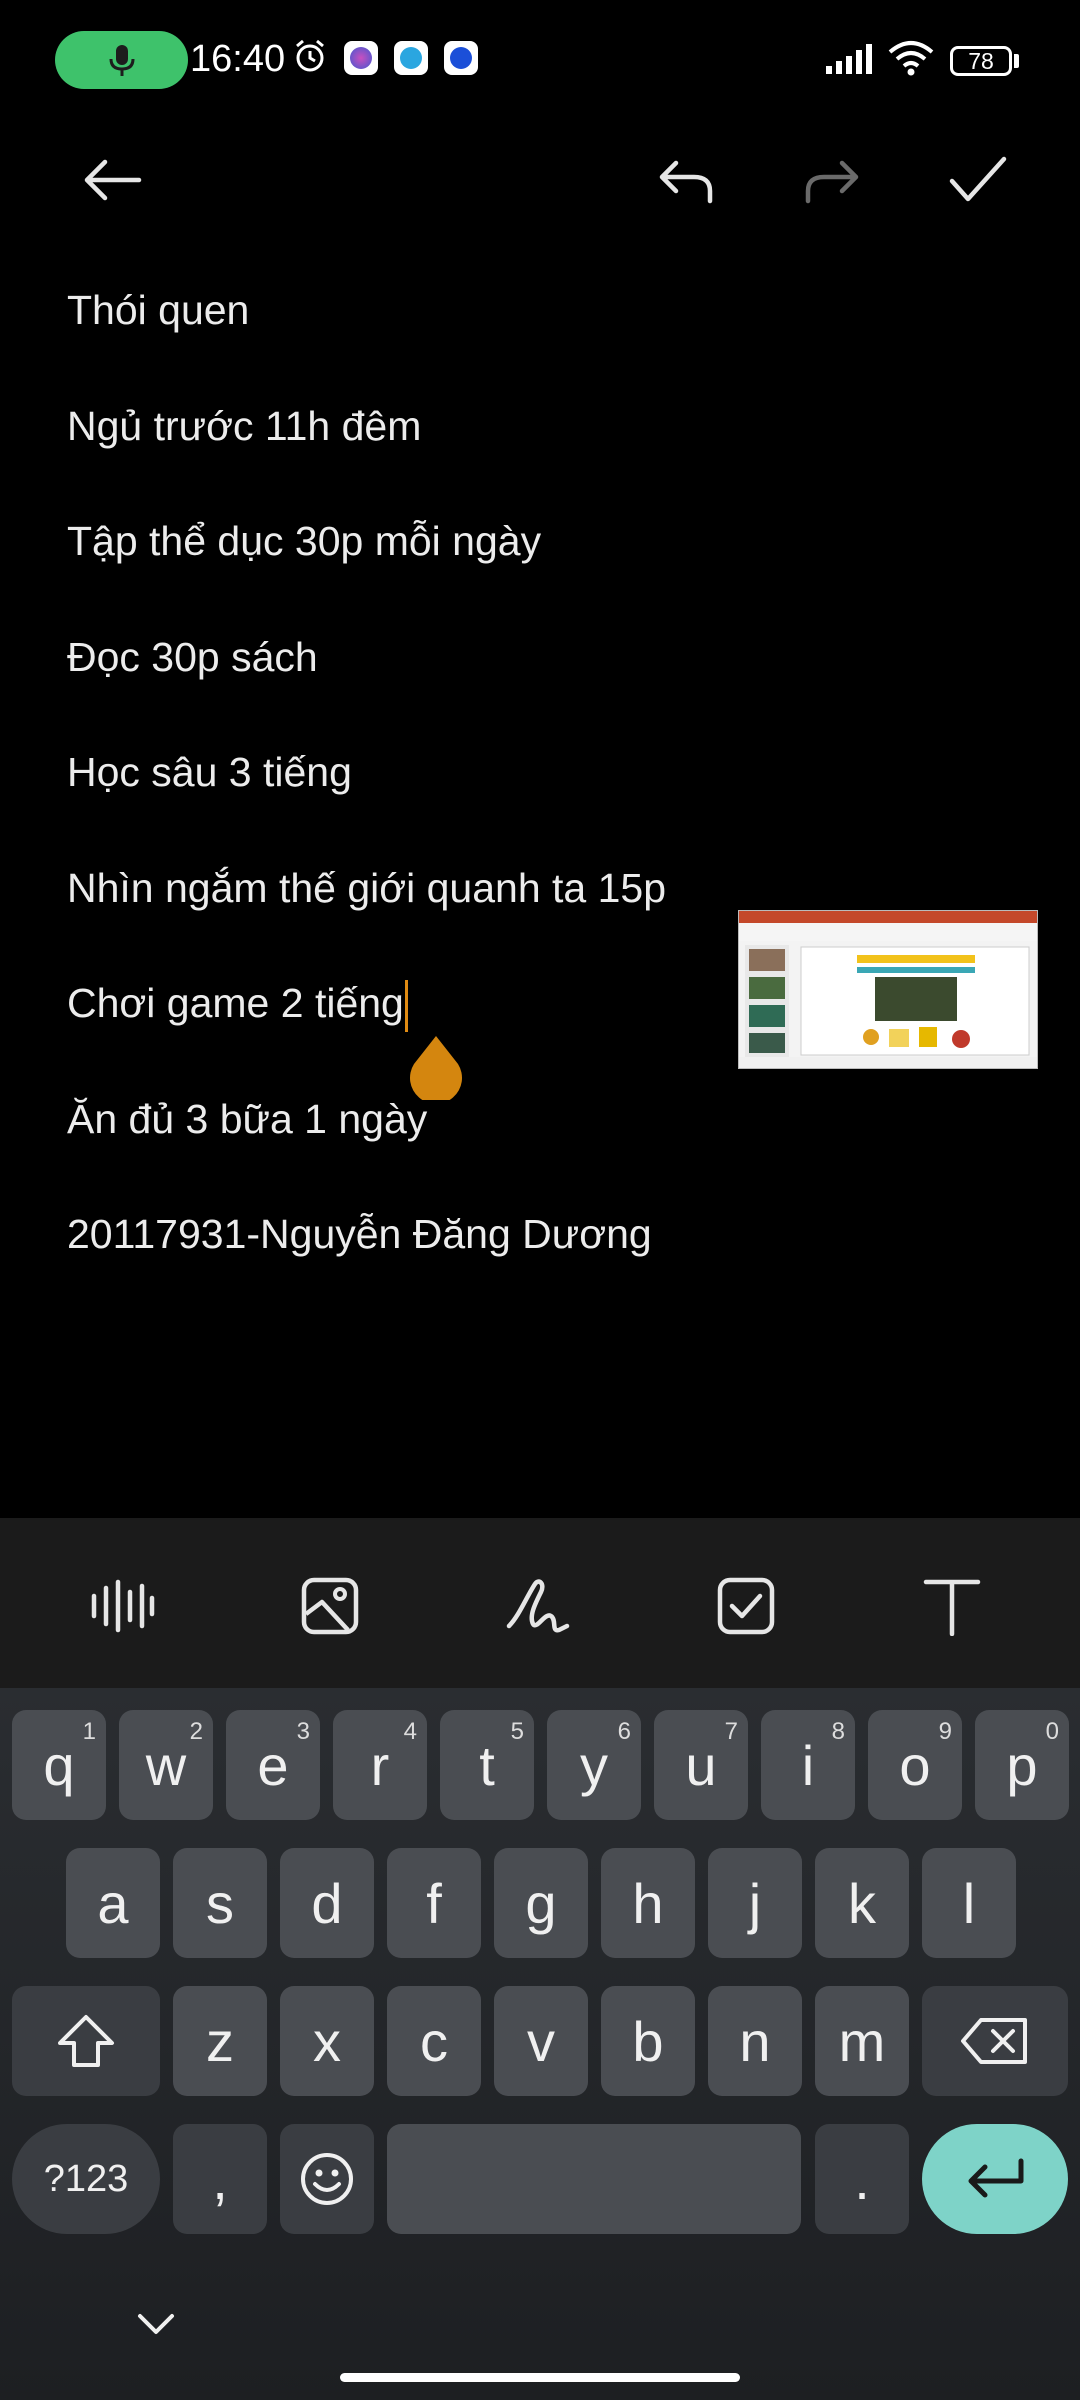  What do you see at coordinates (862, 2179) in the screenshot?
I see `period-key: .` at bounding box center [862, 2179].